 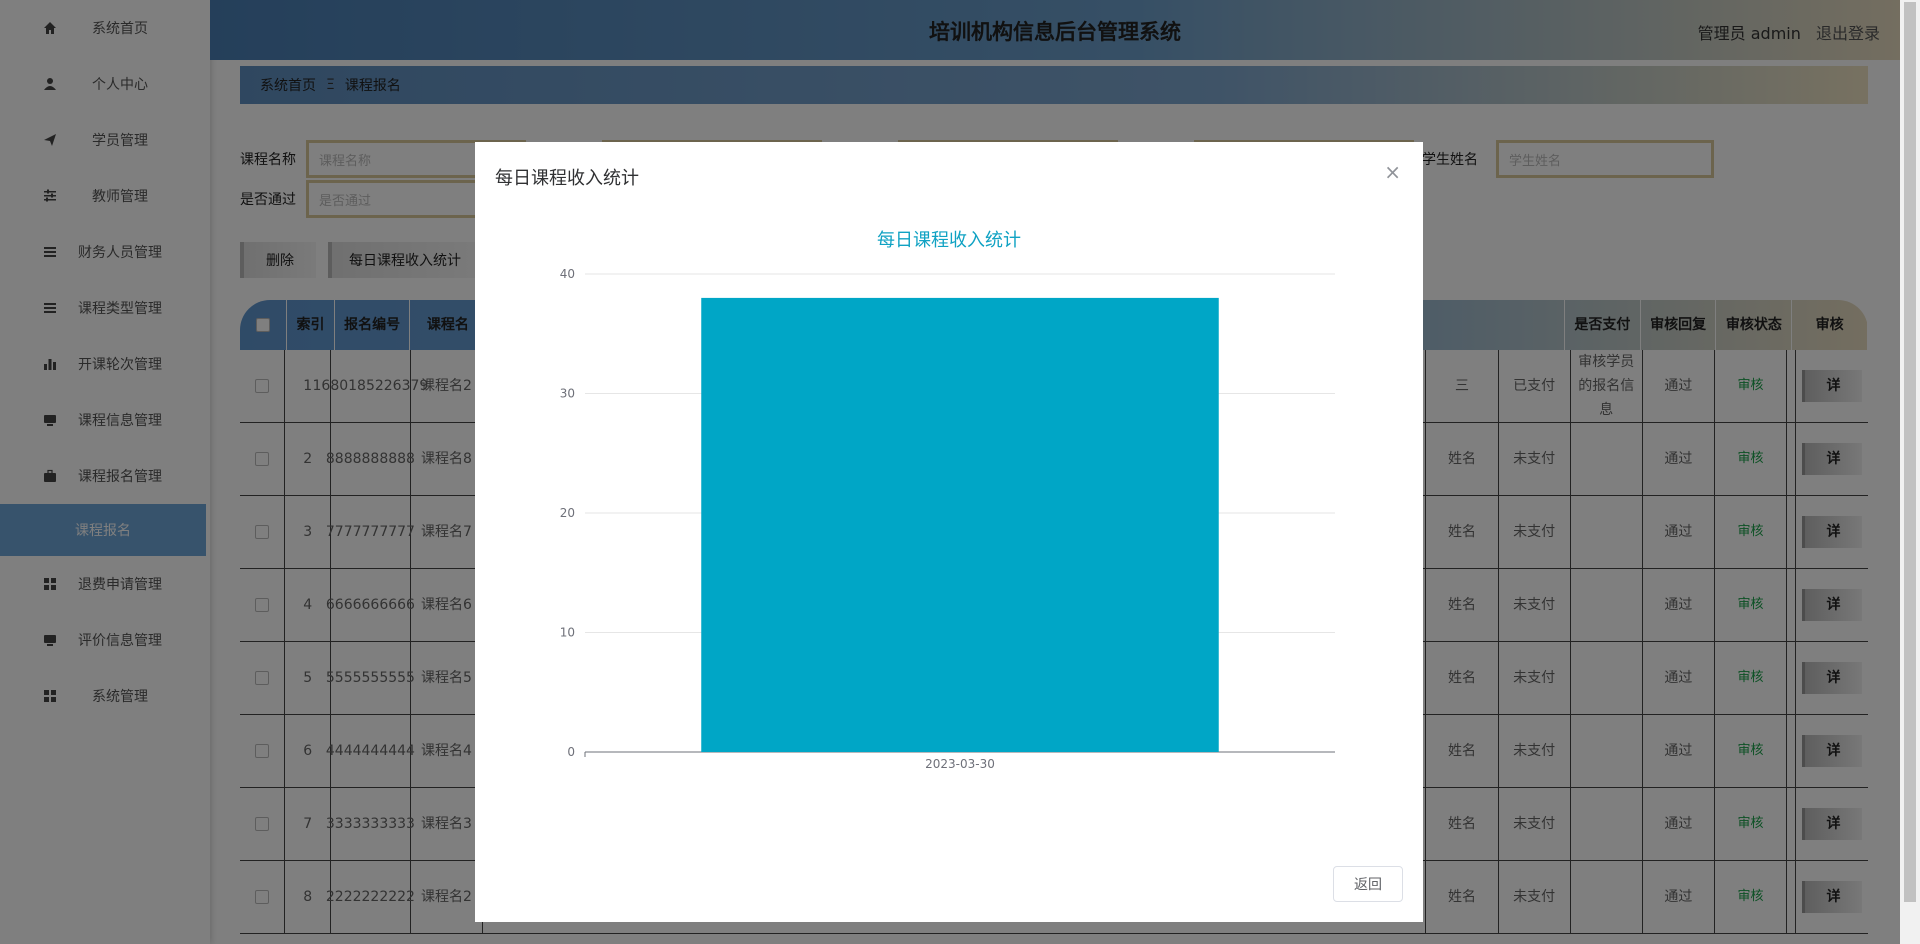 What do you see at coordinates (567, 633) in the screenshot?
I see `y-tick-label: 10` at bounding box center [567, 633].